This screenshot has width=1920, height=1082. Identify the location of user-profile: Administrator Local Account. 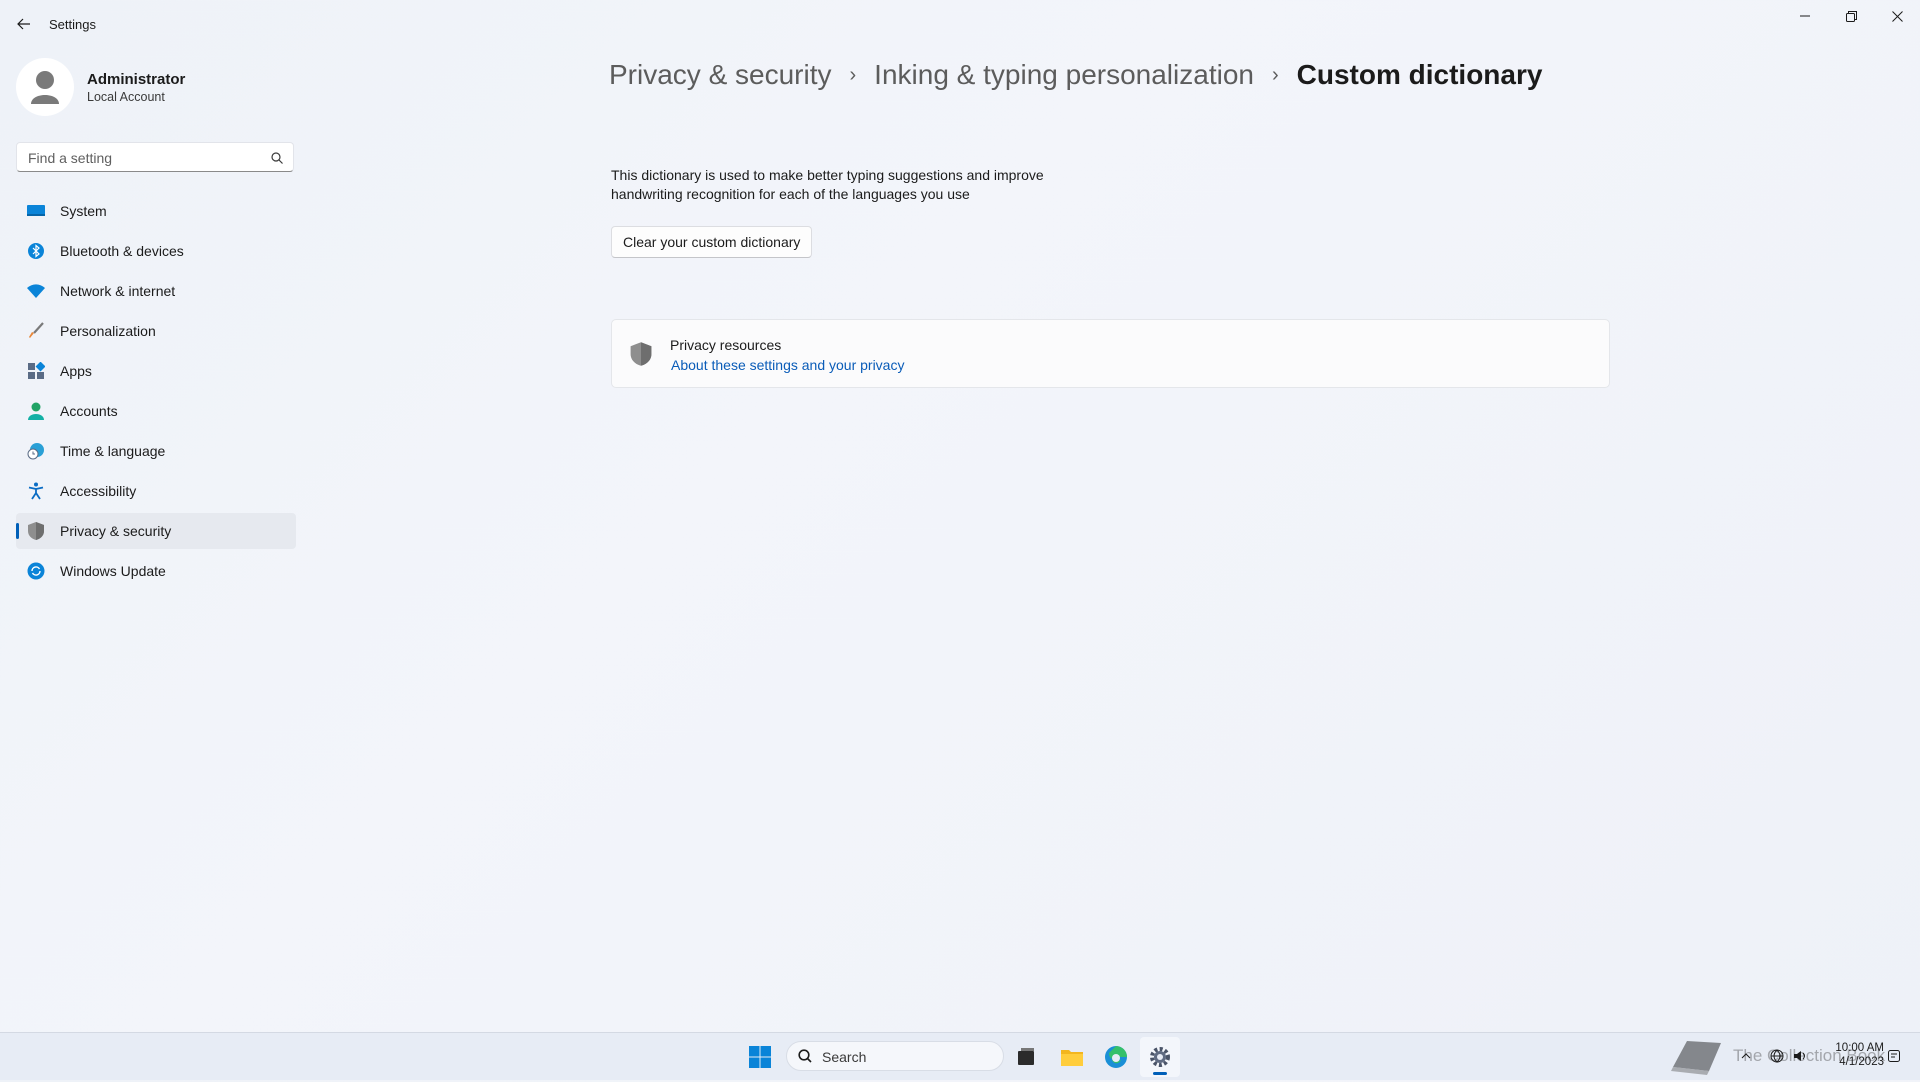
(156, 88).